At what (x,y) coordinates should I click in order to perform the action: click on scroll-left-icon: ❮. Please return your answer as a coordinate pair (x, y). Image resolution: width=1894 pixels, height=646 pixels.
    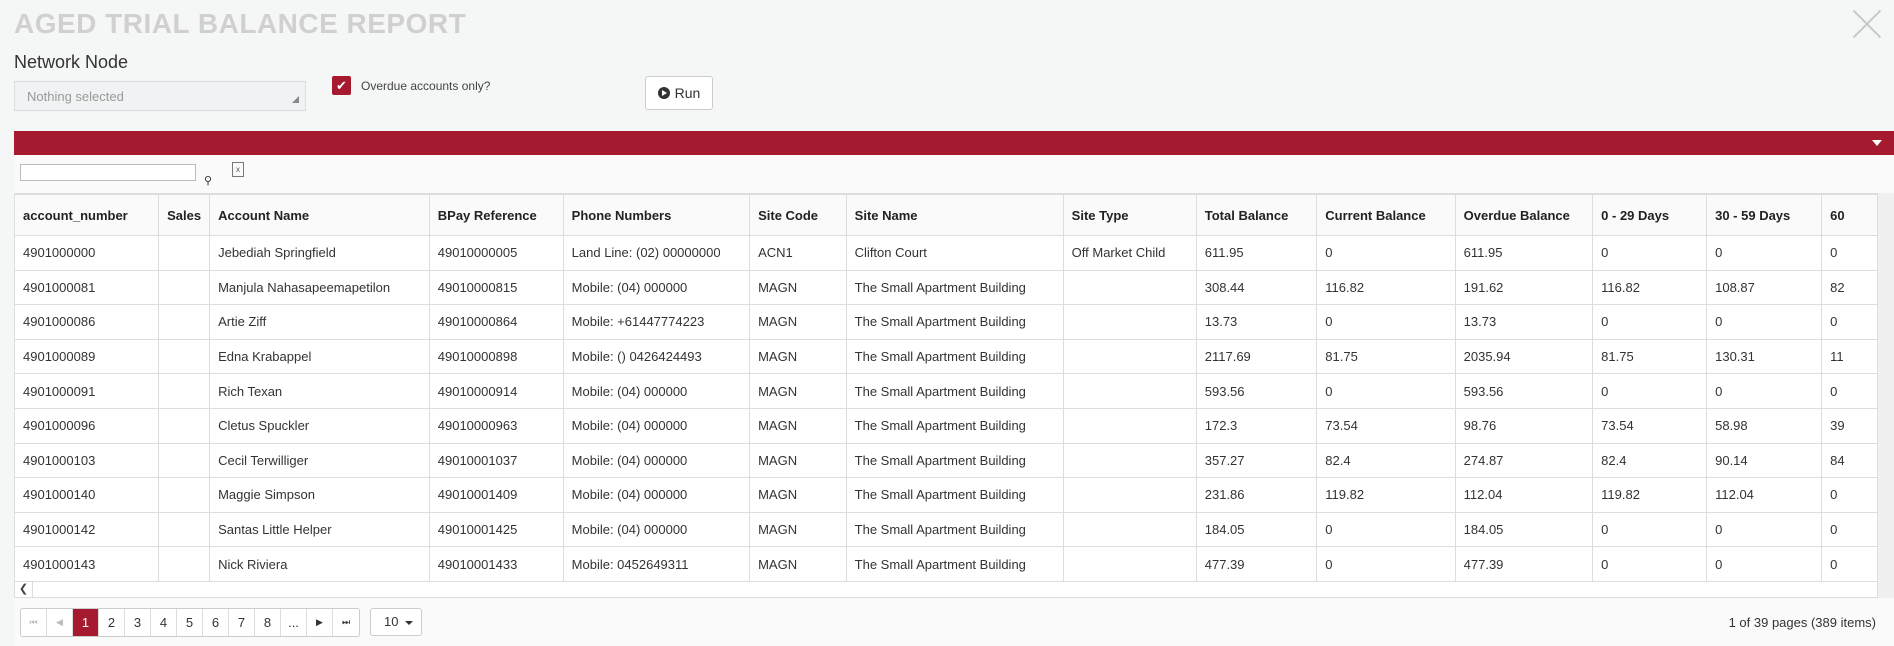
    Looking at the image, I should click on (24, 589).